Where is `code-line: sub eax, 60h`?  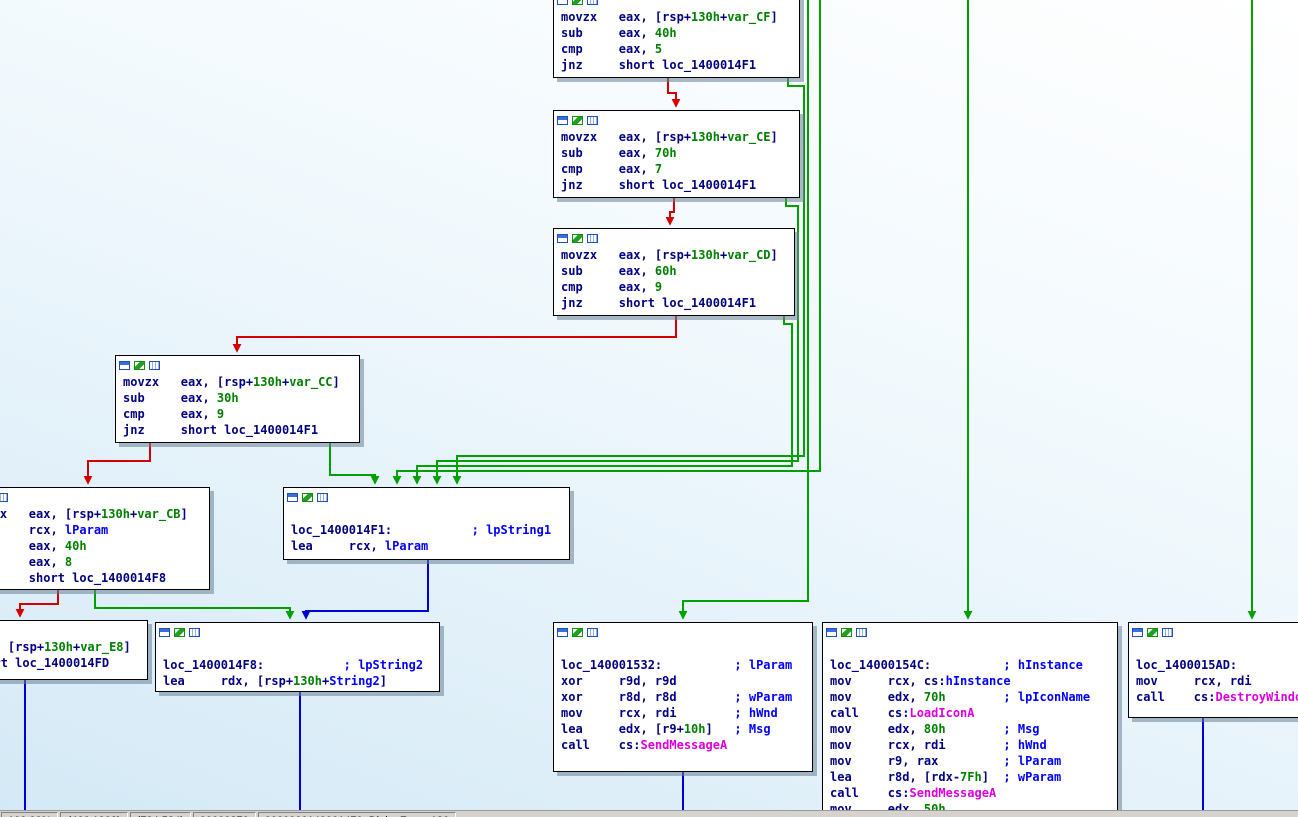 code-line: sub eax, 60h is located at coordinates (674, 271).